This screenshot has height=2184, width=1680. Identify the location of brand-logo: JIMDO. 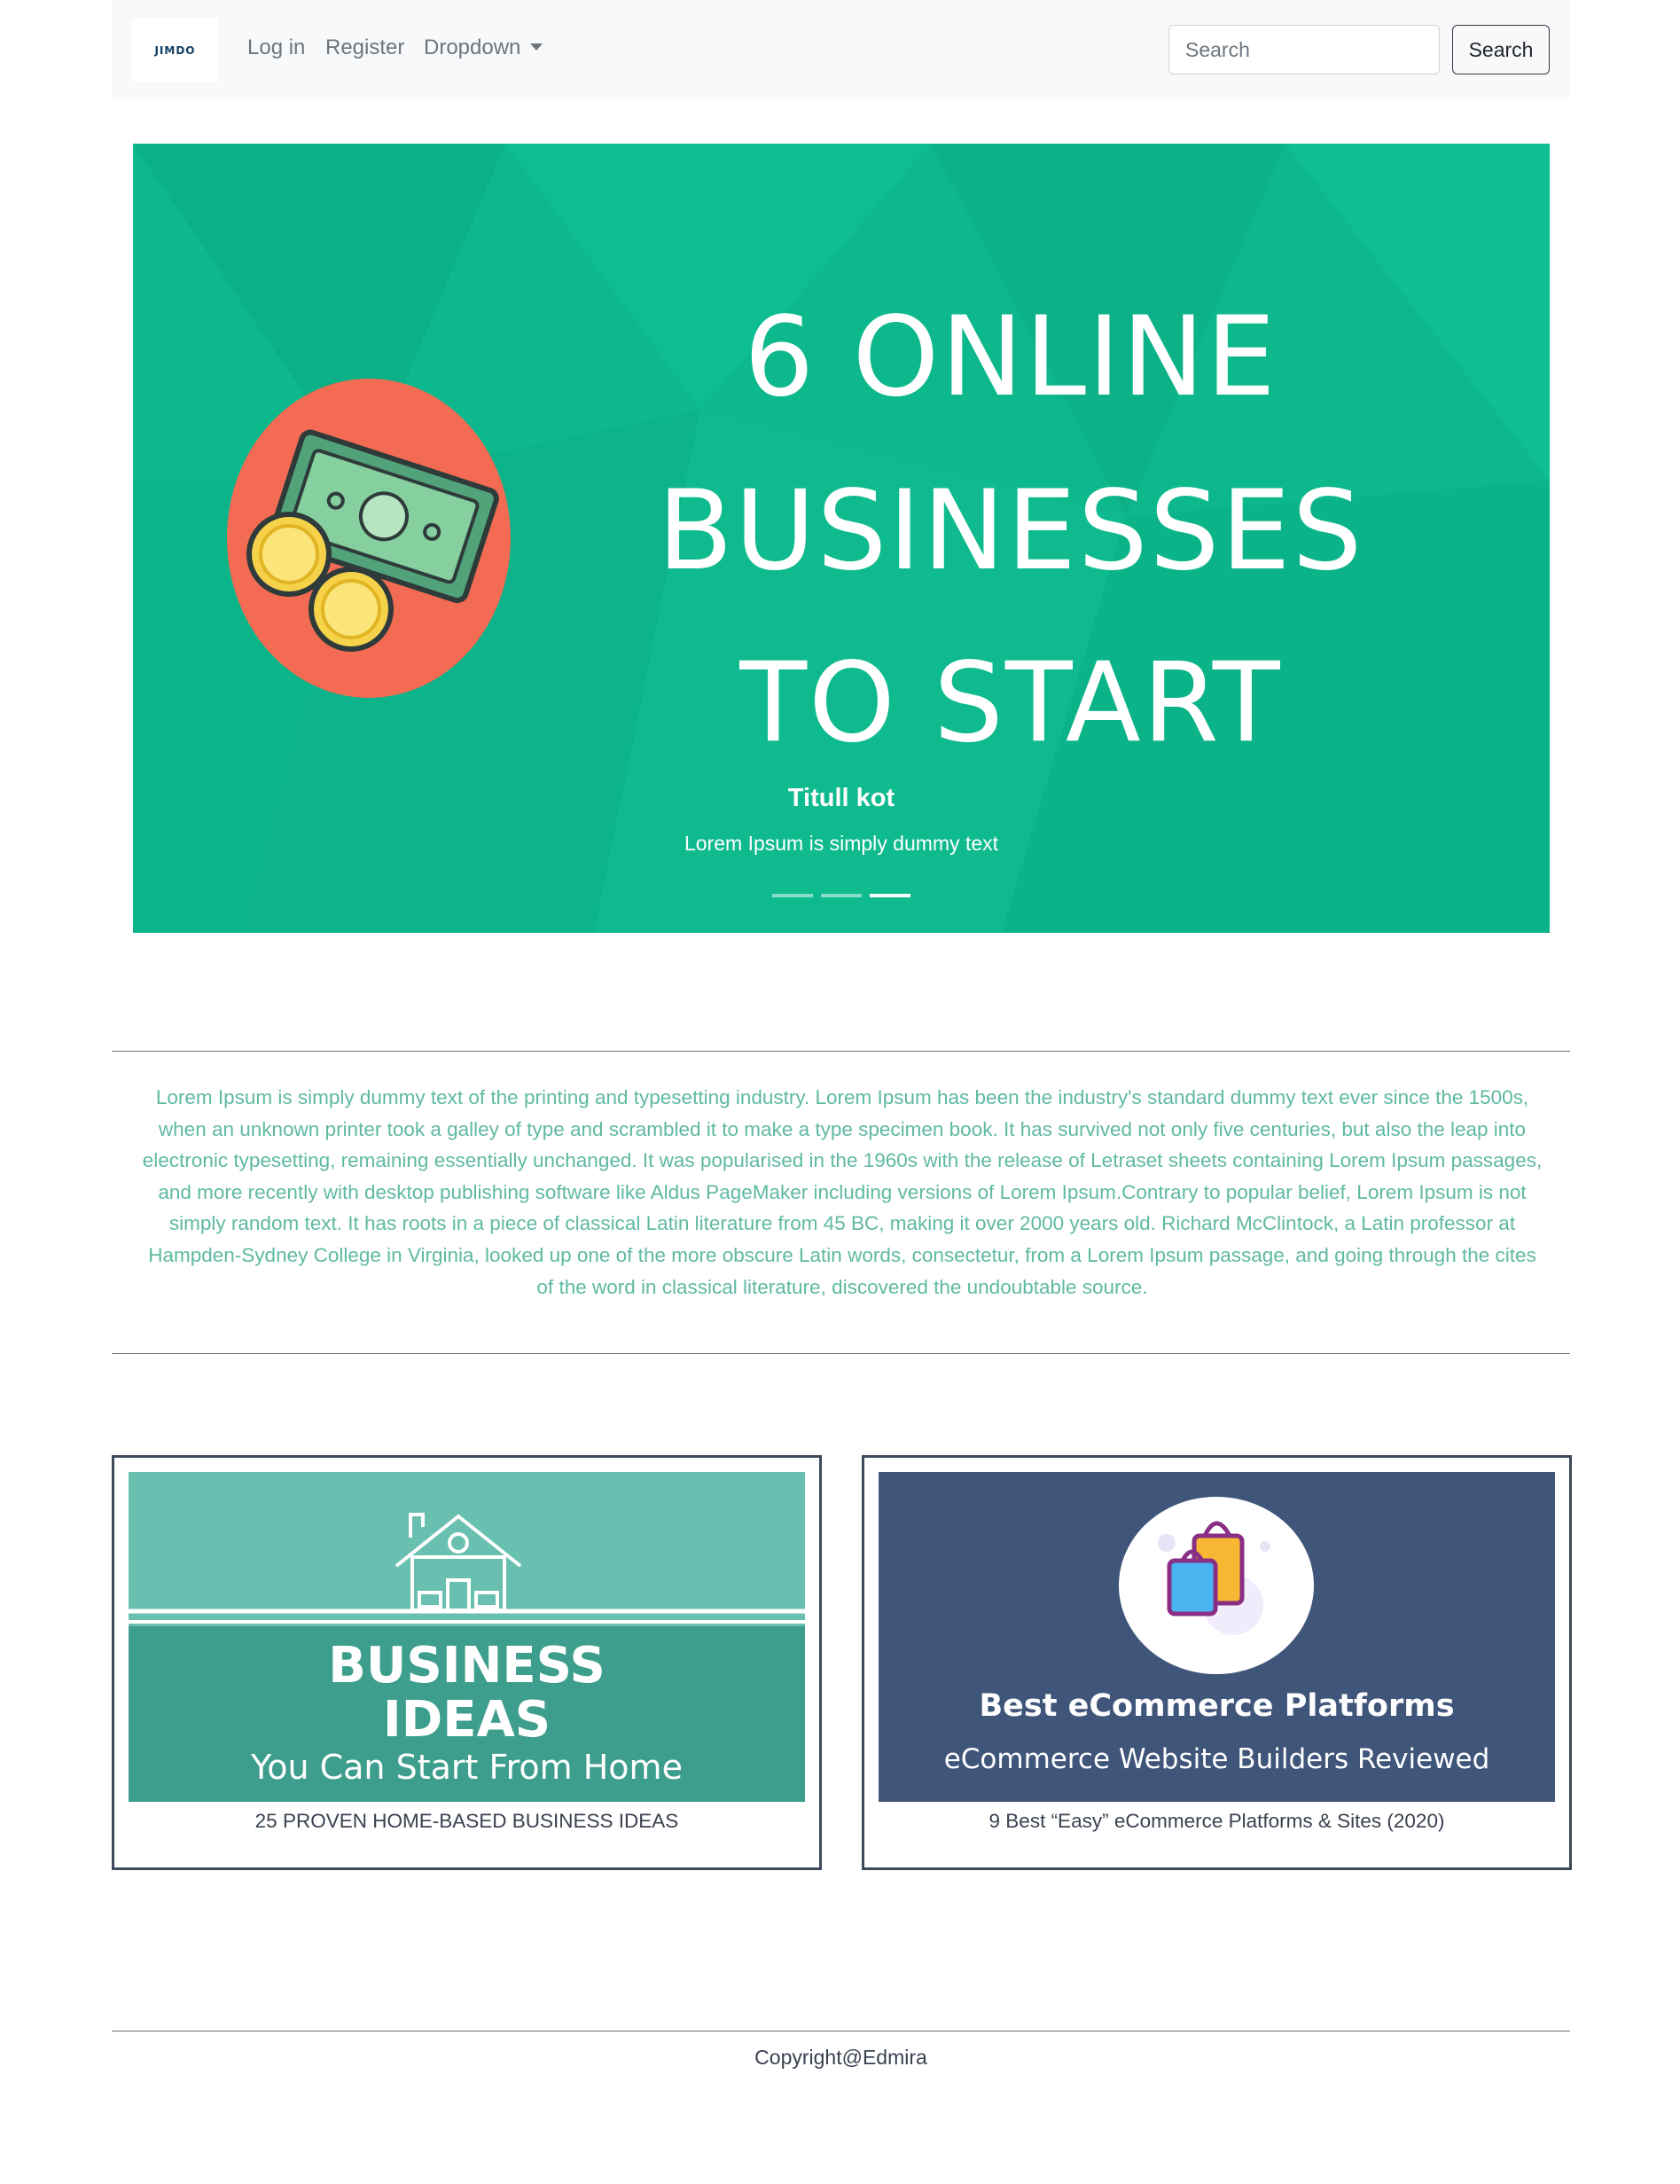
(175, 50).